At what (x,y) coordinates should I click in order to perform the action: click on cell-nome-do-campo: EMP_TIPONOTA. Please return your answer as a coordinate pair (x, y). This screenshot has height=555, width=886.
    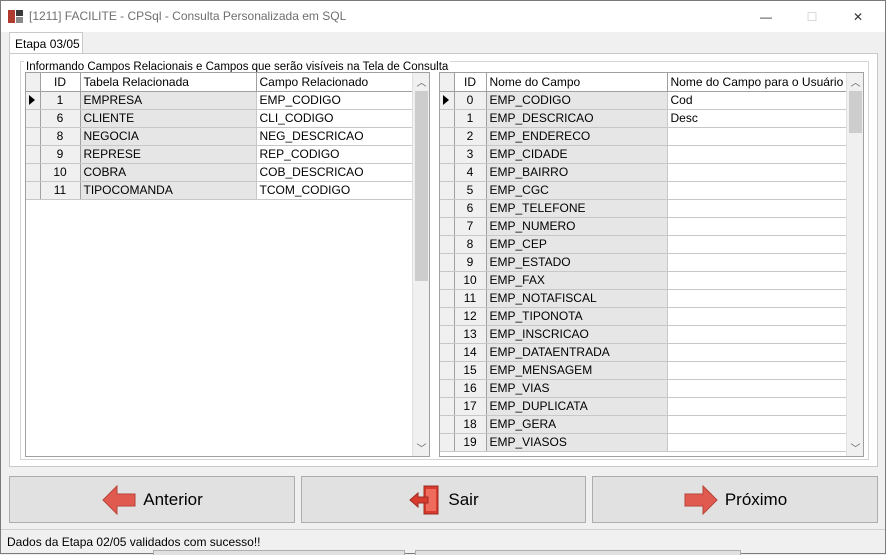
    Looking at the image, I should click on (577, 316).